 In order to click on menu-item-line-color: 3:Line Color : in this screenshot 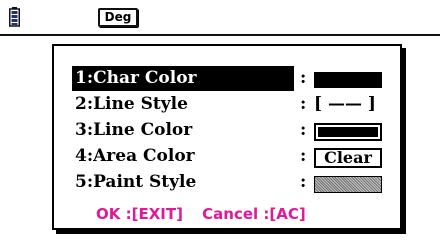, I will do `click(231, 130)`.